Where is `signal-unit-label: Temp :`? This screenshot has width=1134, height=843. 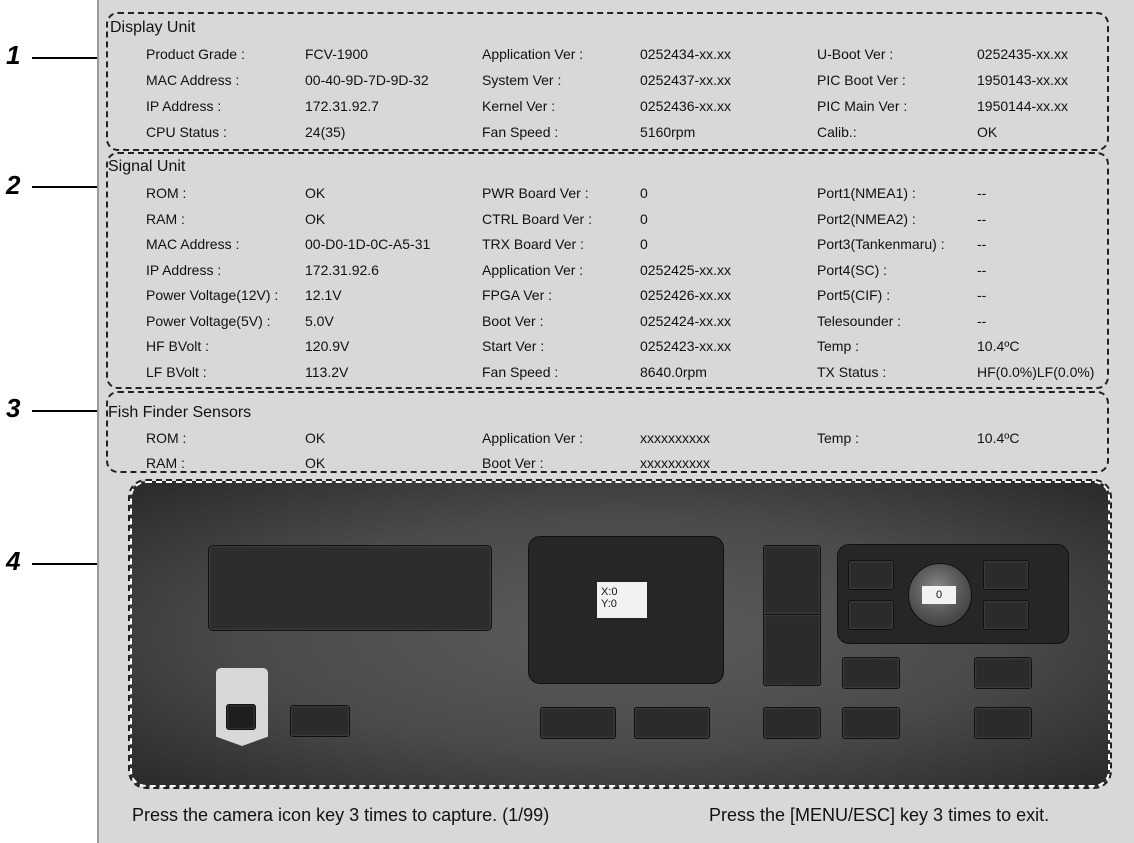
signal-unit-label: Temp : is located at coordinates (838, 346).